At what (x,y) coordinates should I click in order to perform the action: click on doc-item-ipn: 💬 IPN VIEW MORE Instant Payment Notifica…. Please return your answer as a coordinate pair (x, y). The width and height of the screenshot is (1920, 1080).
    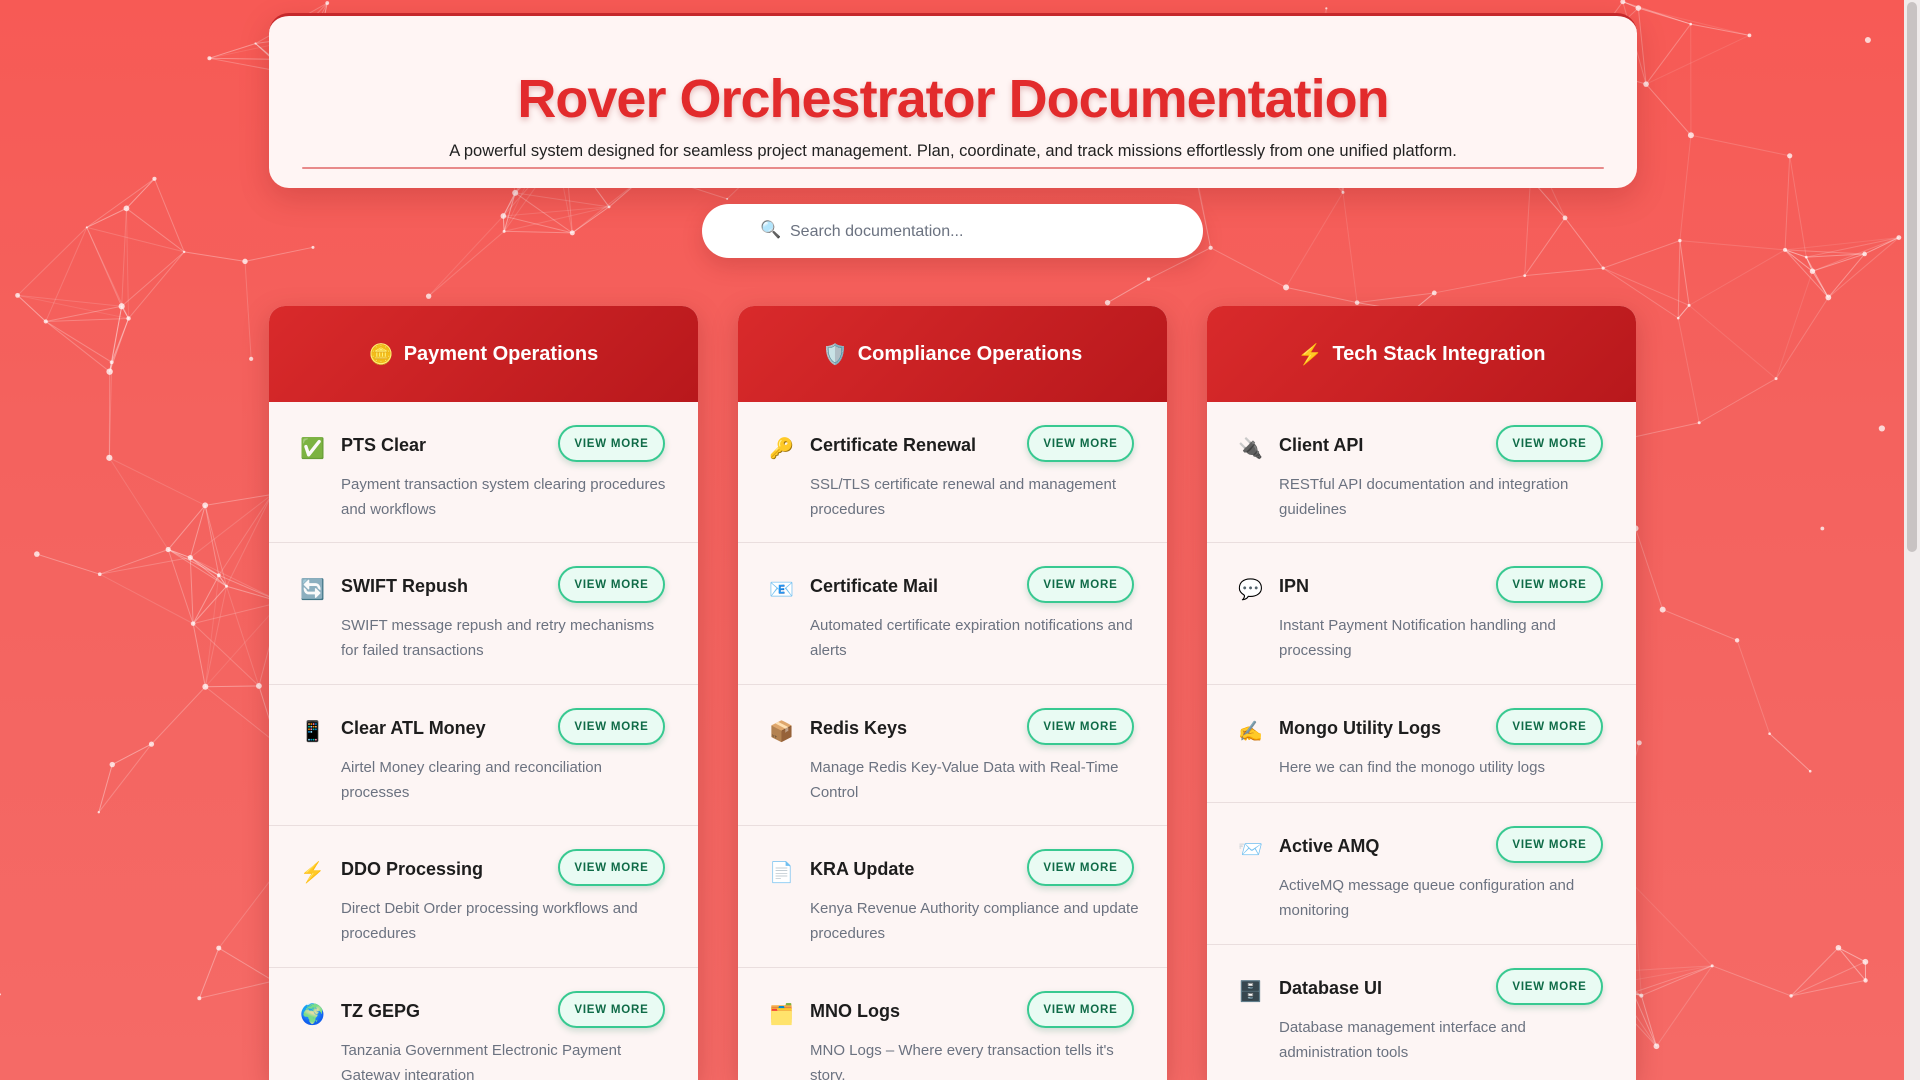
    Looking at the image, I should click on (1421, 614).